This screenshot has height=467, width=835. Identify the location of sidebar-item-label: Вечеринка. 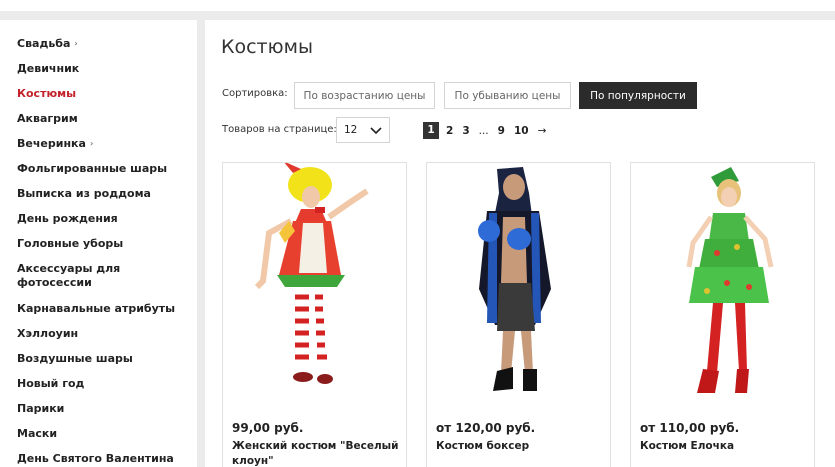
(51, 143).